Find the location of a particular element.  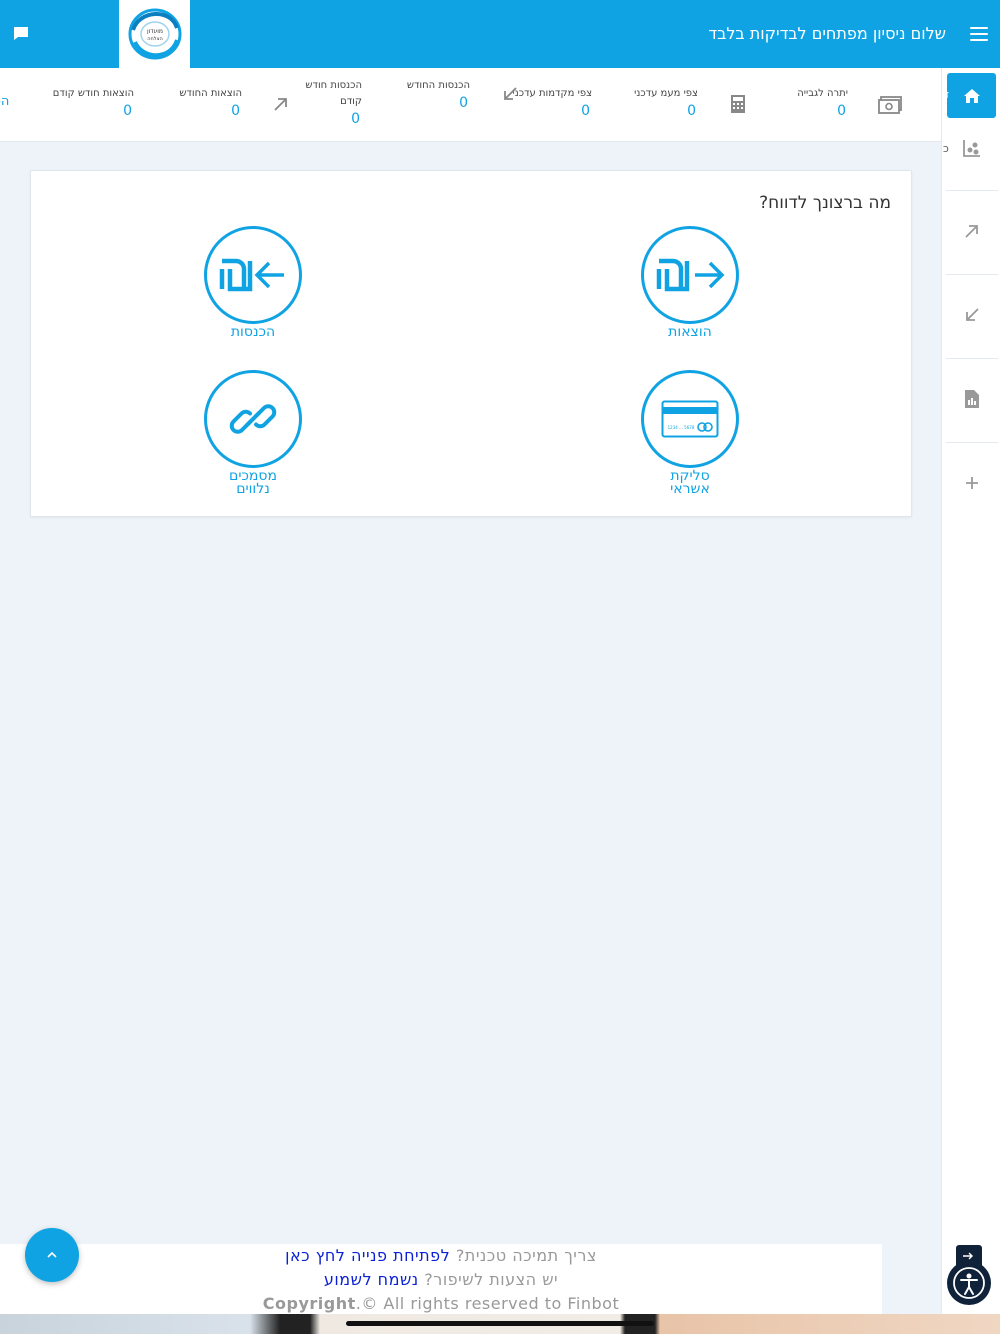

sidebar-item-reports is located at coordinates (972, 148).